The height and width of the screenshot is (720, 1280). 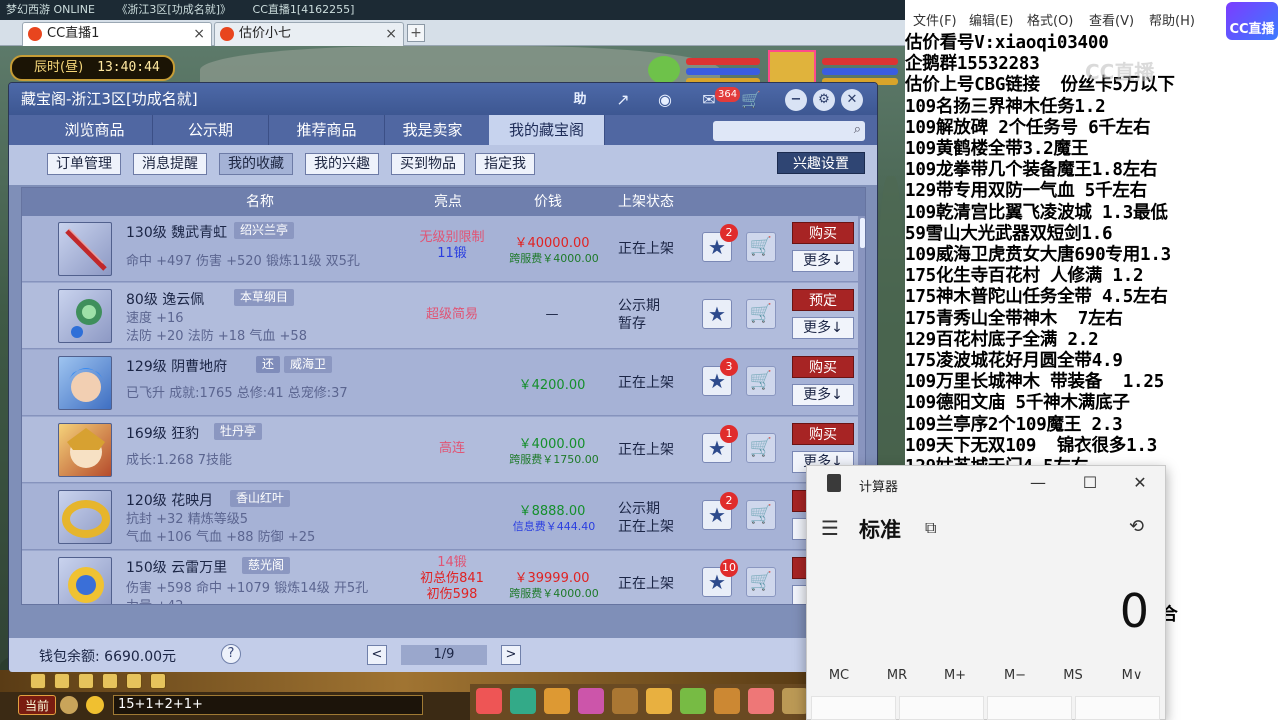 I want to click on pendant-thumbnail, so click(x=85, y=316).